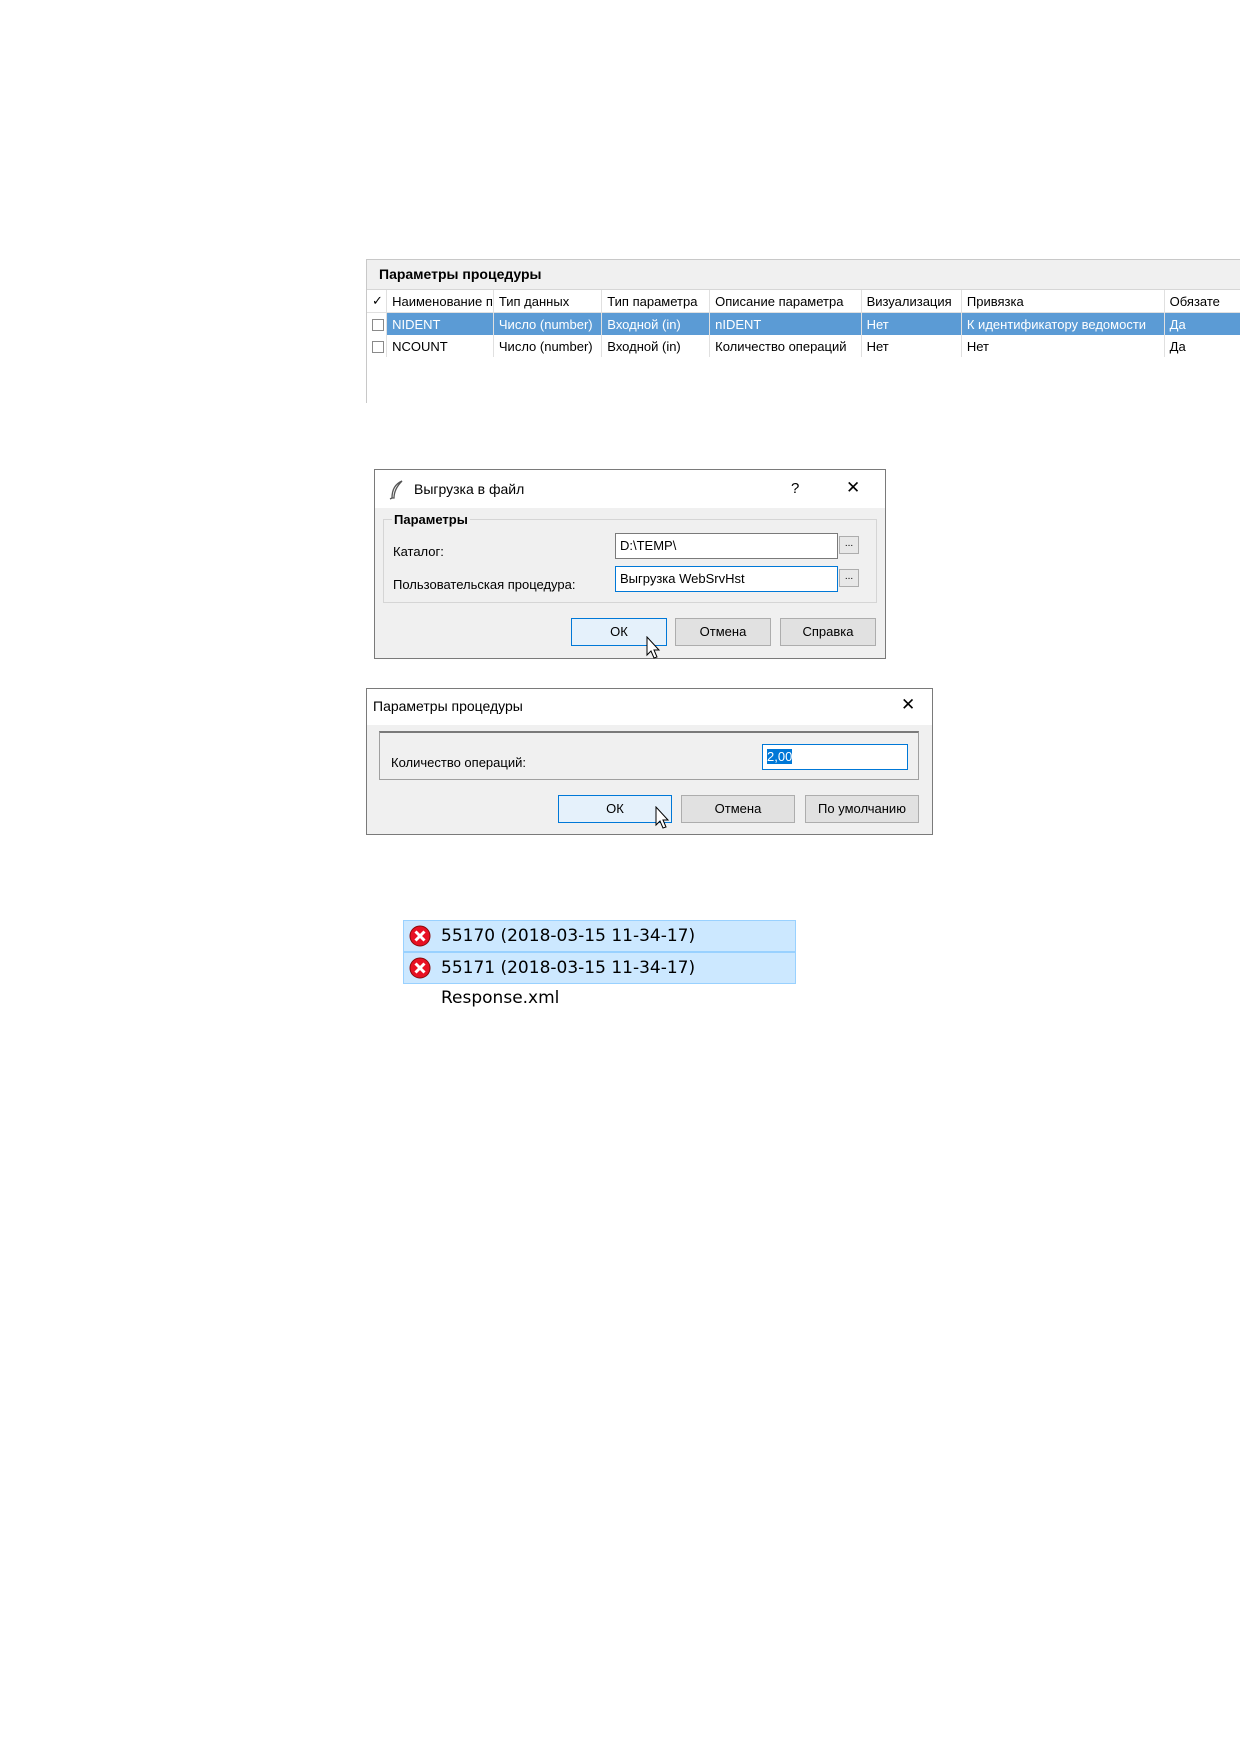  I want to click on column-header-description: Описание параметра, so click(785, 301).